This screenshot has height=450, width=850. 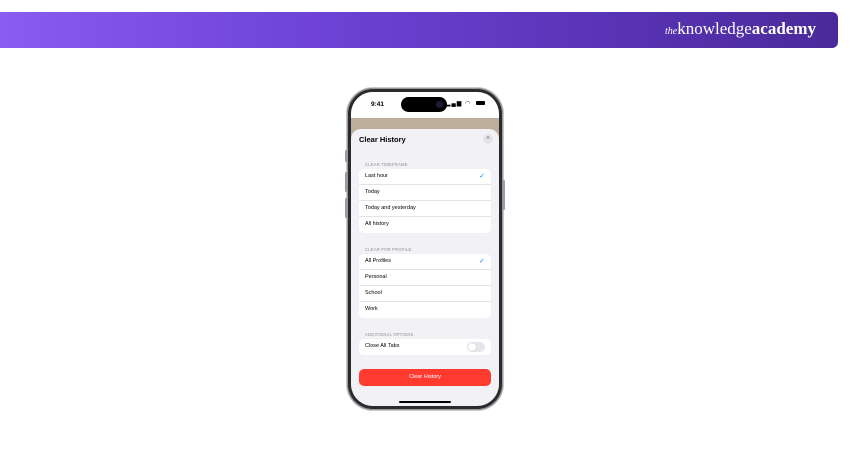 What do you see at coordinates (346, 182) in the screenshot?
I see `volume-up-button` at bounding box center [346, 182].